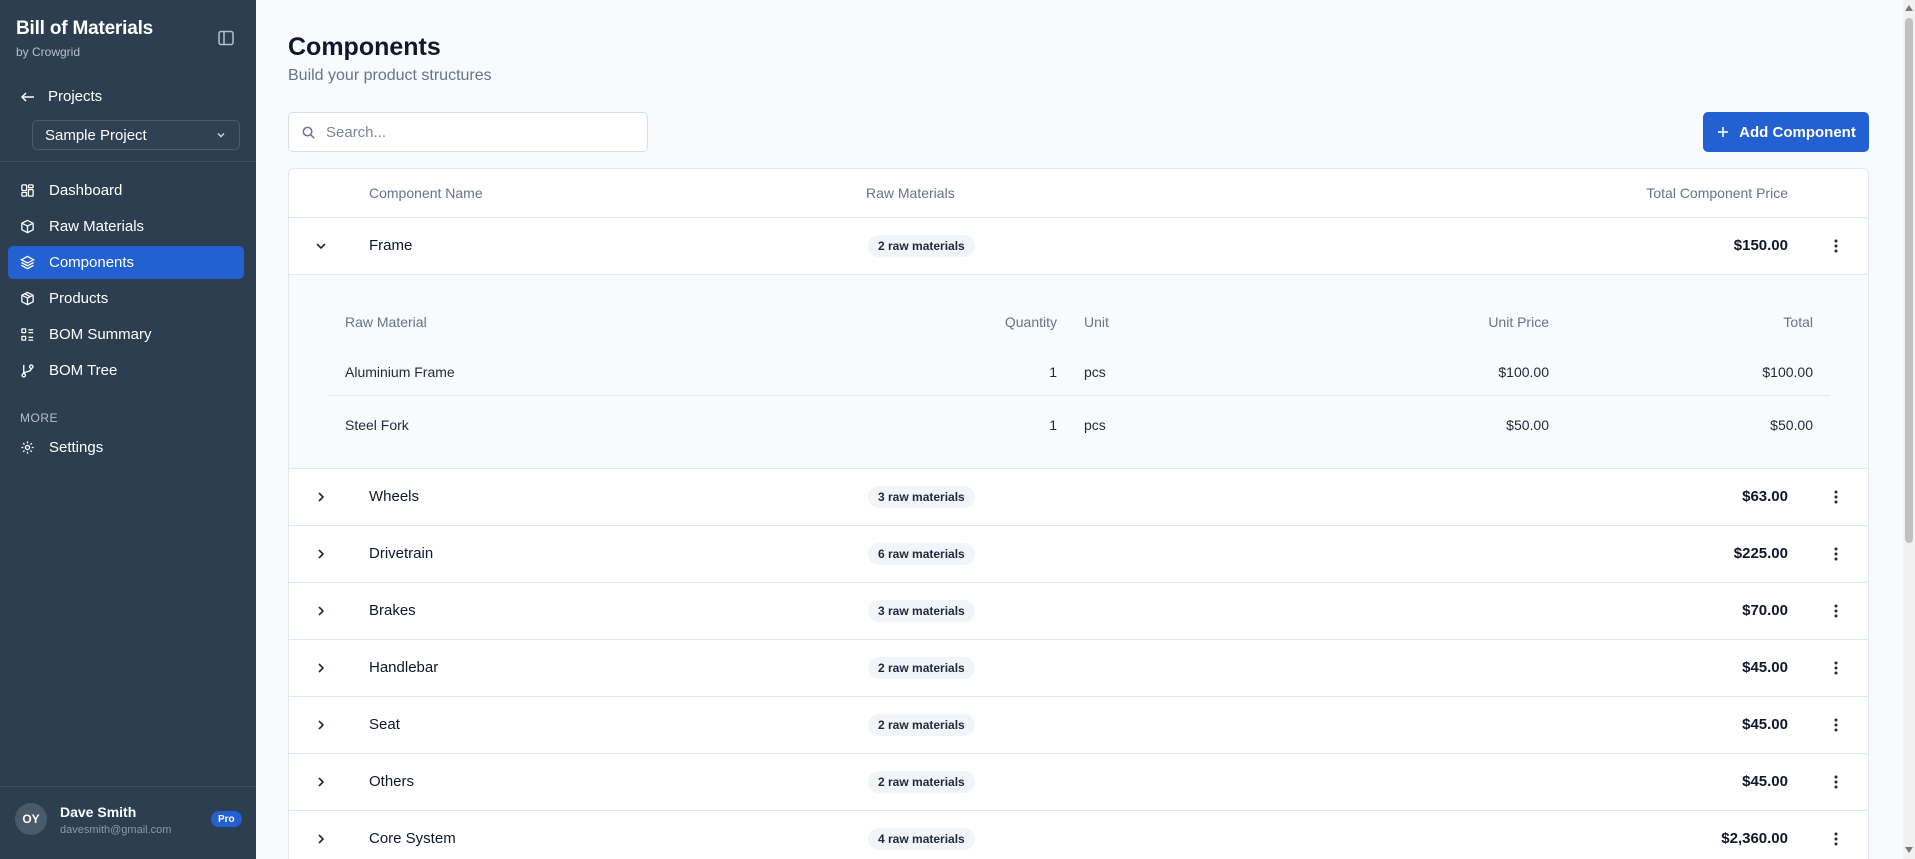 The image size is (1915, 859). I want to click on sidebar-item-dashboard: Dashboard, so click(126, 190).